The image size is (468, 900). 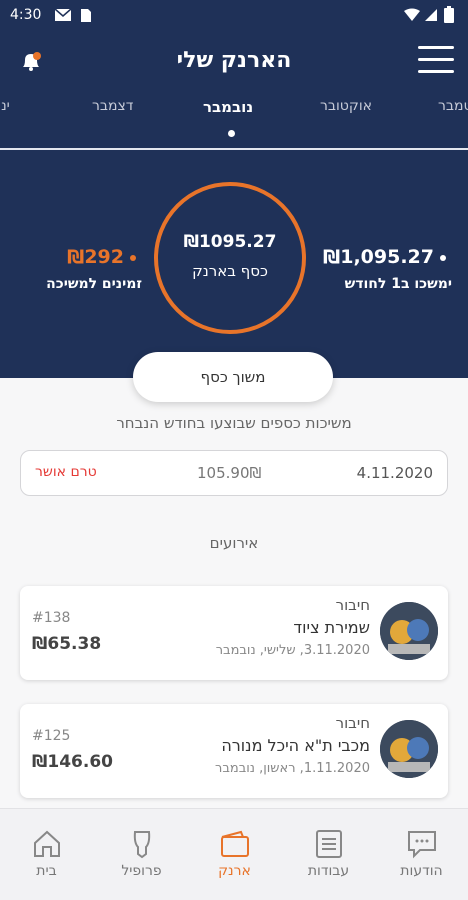 What do you see at coordinates (398, 284) in the screenshot?
I see `monthly-label: ימשכו ב1 לחודש` at bounding box center [398, 284].